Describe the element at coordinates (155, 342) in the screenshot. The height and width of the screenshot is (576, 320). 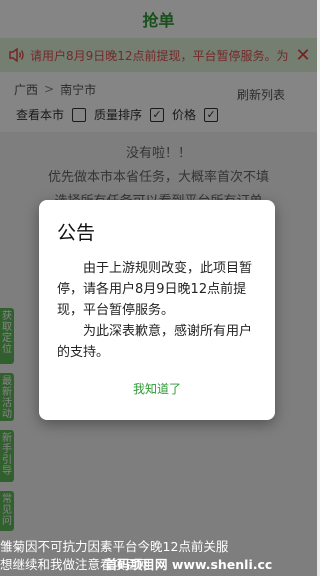
I see `dialog-paragraph-2: 为此深表歉意，感谢所有用户的支持。` at that location.